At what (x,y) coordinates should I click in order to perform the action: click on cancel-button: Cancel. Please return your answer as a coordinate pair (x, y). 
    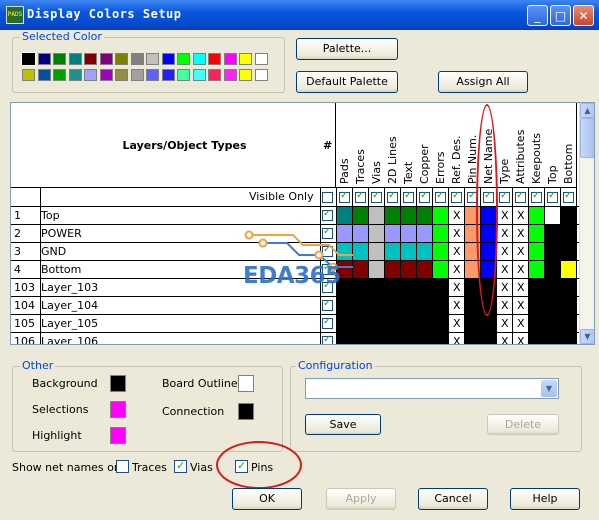
    Looking at the image, I should click on (453, 499).